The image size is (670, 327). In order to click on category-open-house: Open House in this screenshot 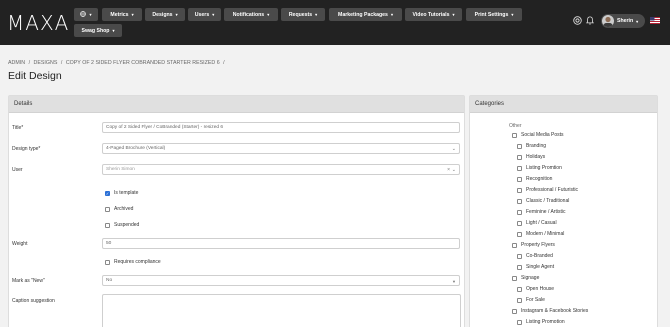, I will do `click(535, 289)`.